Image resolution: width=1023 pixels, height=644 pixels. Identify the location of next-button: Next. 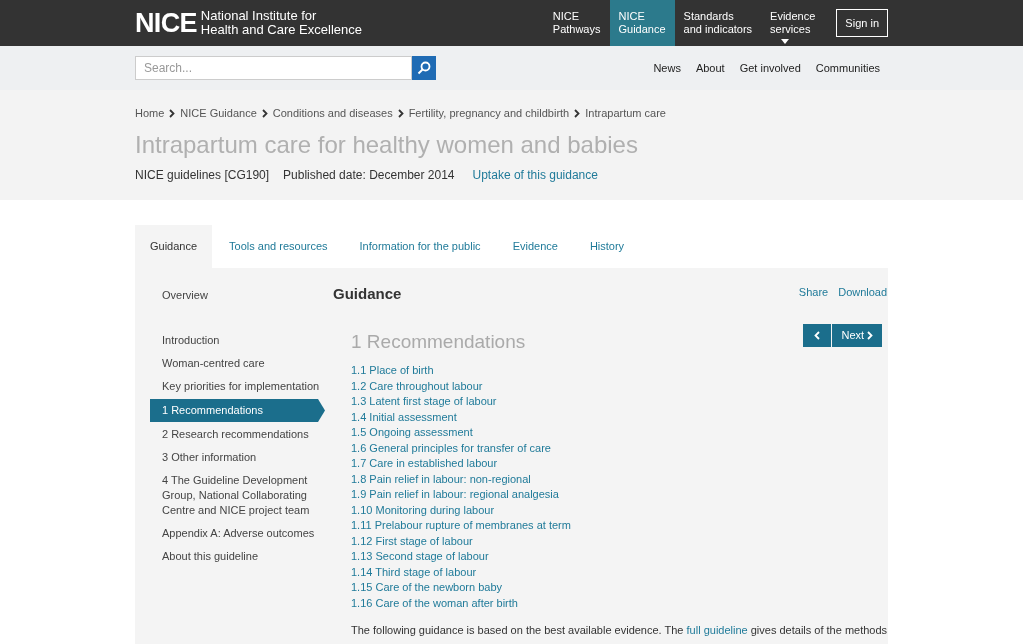
(857, 335).